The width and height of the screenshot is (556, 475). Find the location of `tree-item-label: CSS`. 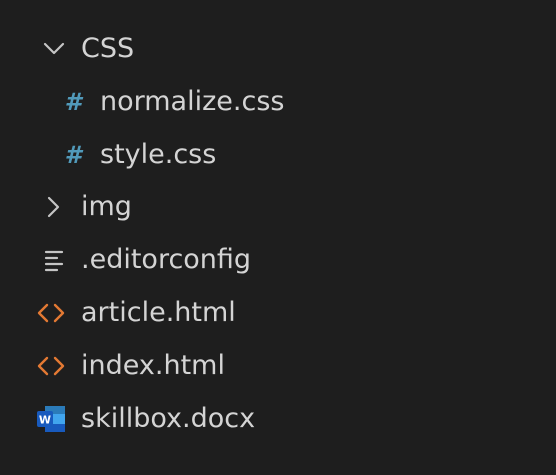

tree-item-label: CSS is located at coordinates (108, 48).